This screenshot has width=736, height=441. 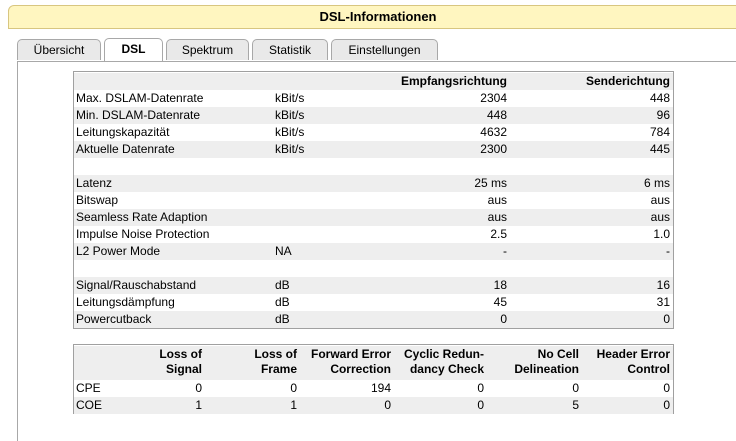 I want to click on header-line: Header Error, so click(x=633, y=354).